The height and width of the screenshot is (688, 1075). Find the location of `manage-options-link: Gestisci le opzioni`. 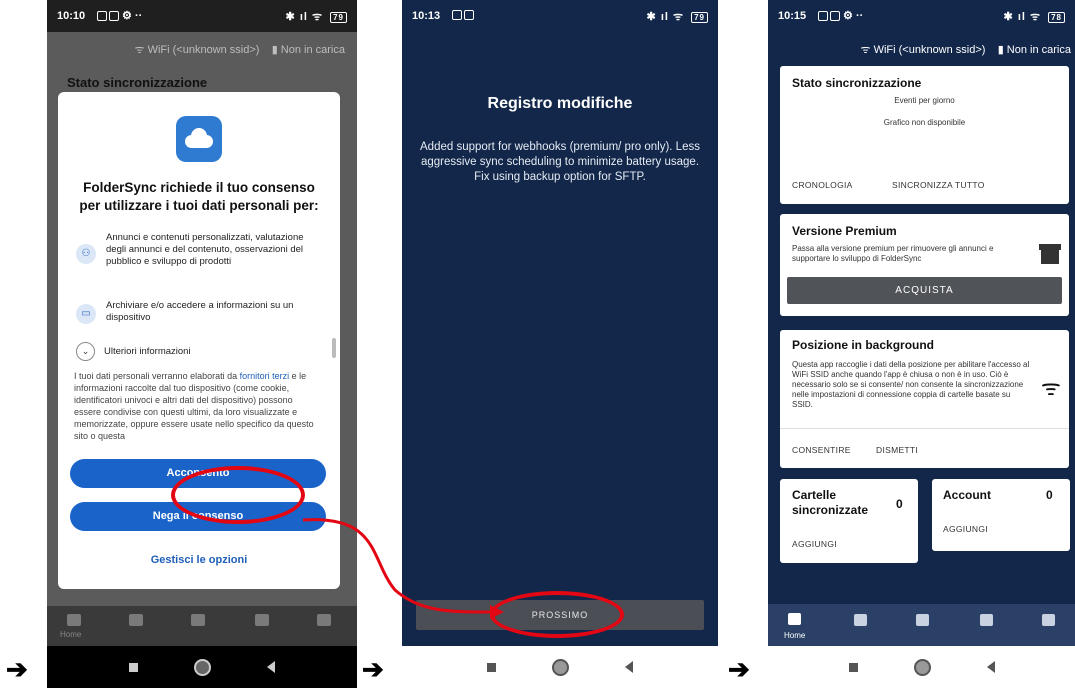

manage-options-link: Gestisci le opzioni is located at coordinates (199, 560).